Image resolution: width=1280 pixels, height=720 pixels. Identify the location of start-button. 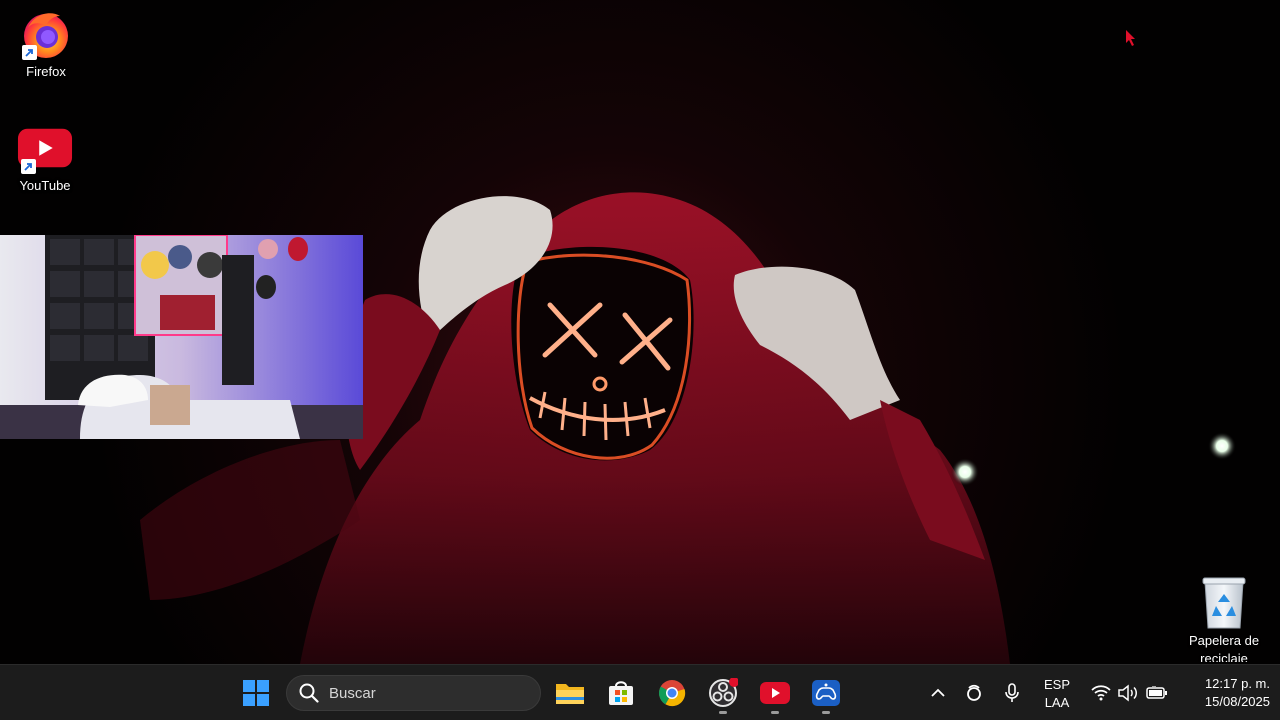
(256, 693).